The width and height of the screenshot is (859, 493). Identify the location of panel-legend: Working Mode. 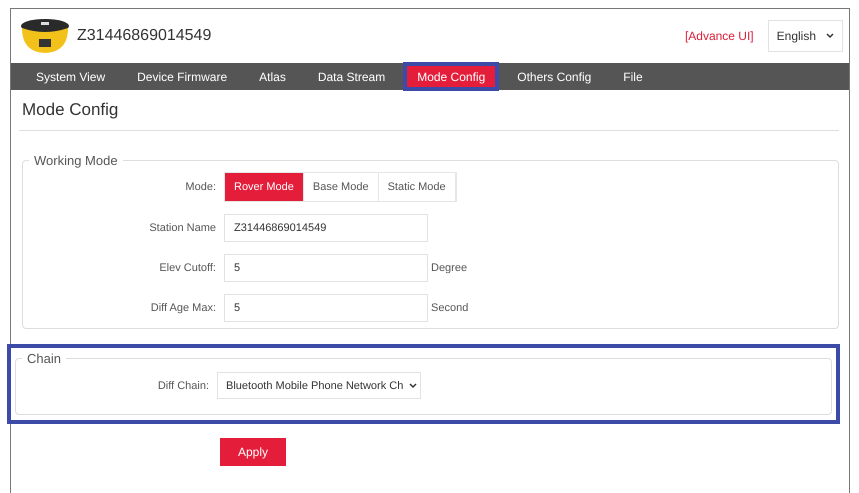
(76, 160).